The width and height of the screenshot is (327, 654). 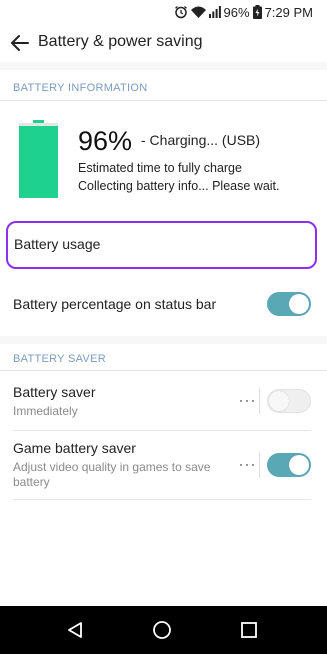 I want to click on nav-back-button, so click(x=75, y=630).